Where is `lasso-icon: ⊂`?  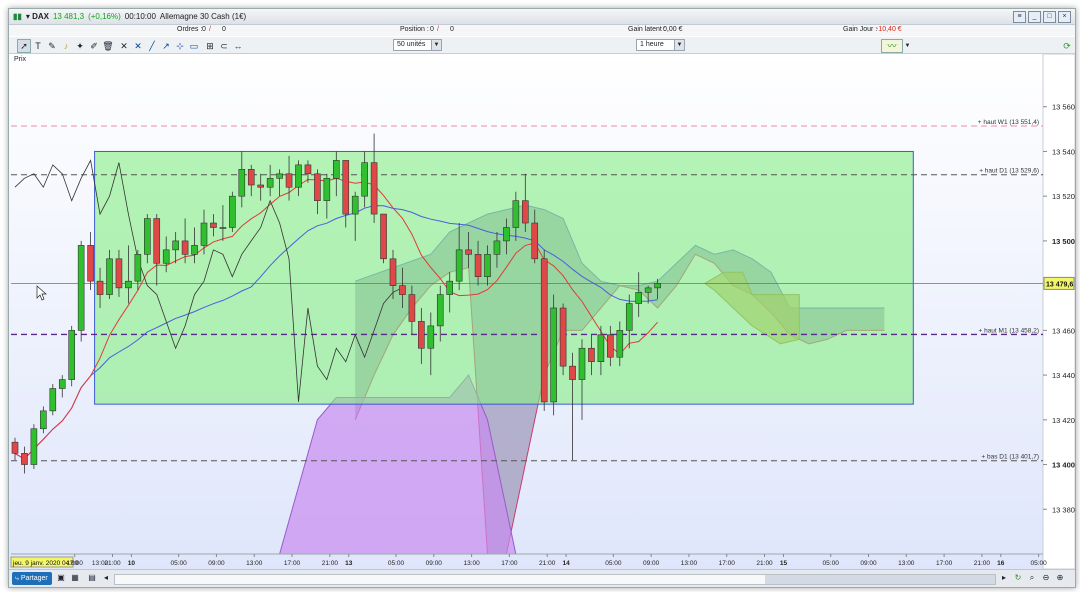
lasso-icon: ⊂ is located at coordinates (224, 46).